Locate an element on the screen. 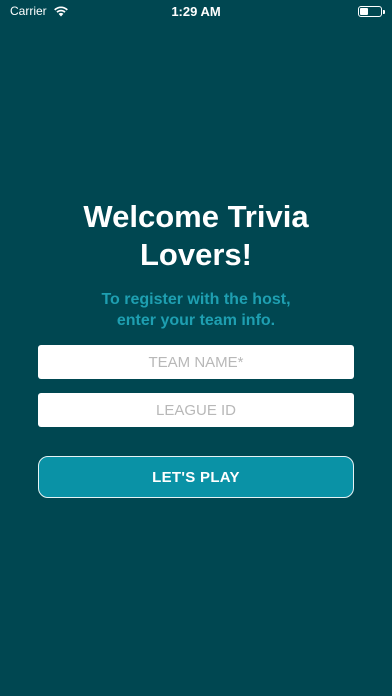  battery-icon is located at coordinates (371, 11).